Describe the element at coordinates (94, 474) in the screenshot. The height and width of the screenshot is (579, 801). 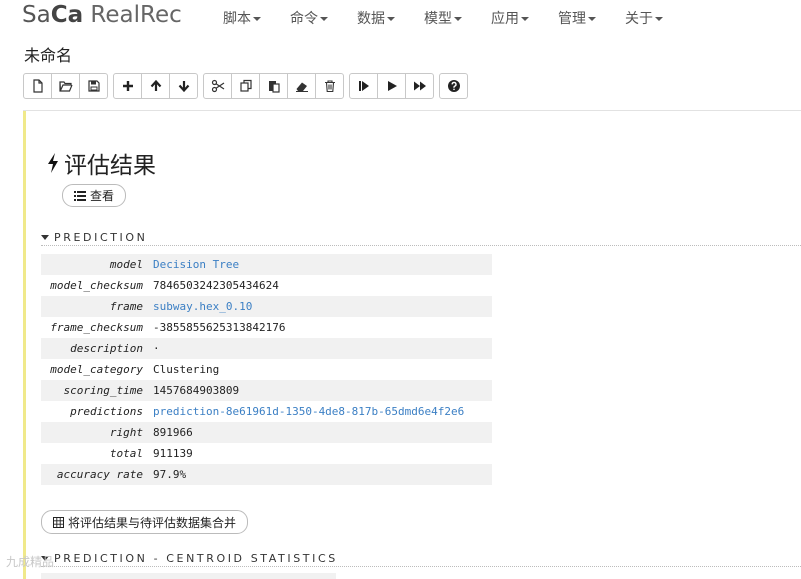
I see `row-key: accuracy rate` at that location.